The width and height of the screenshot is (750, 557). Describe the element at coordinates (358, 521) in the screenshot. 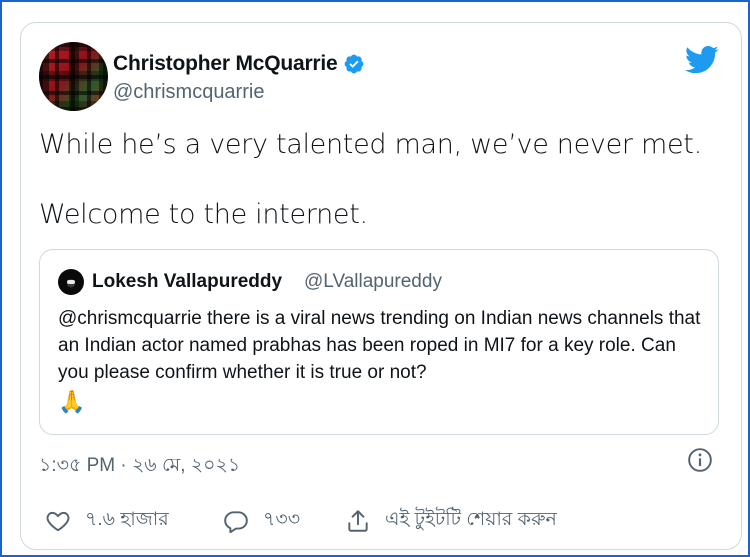

I see `share-upload-icon` at that location.